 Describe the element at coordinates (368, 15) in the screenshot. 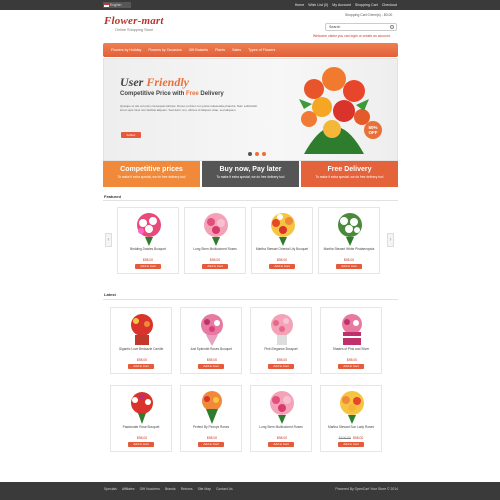

I see `cart-summary: Shopping Cart 0 item(s) - $0.00` at that location.